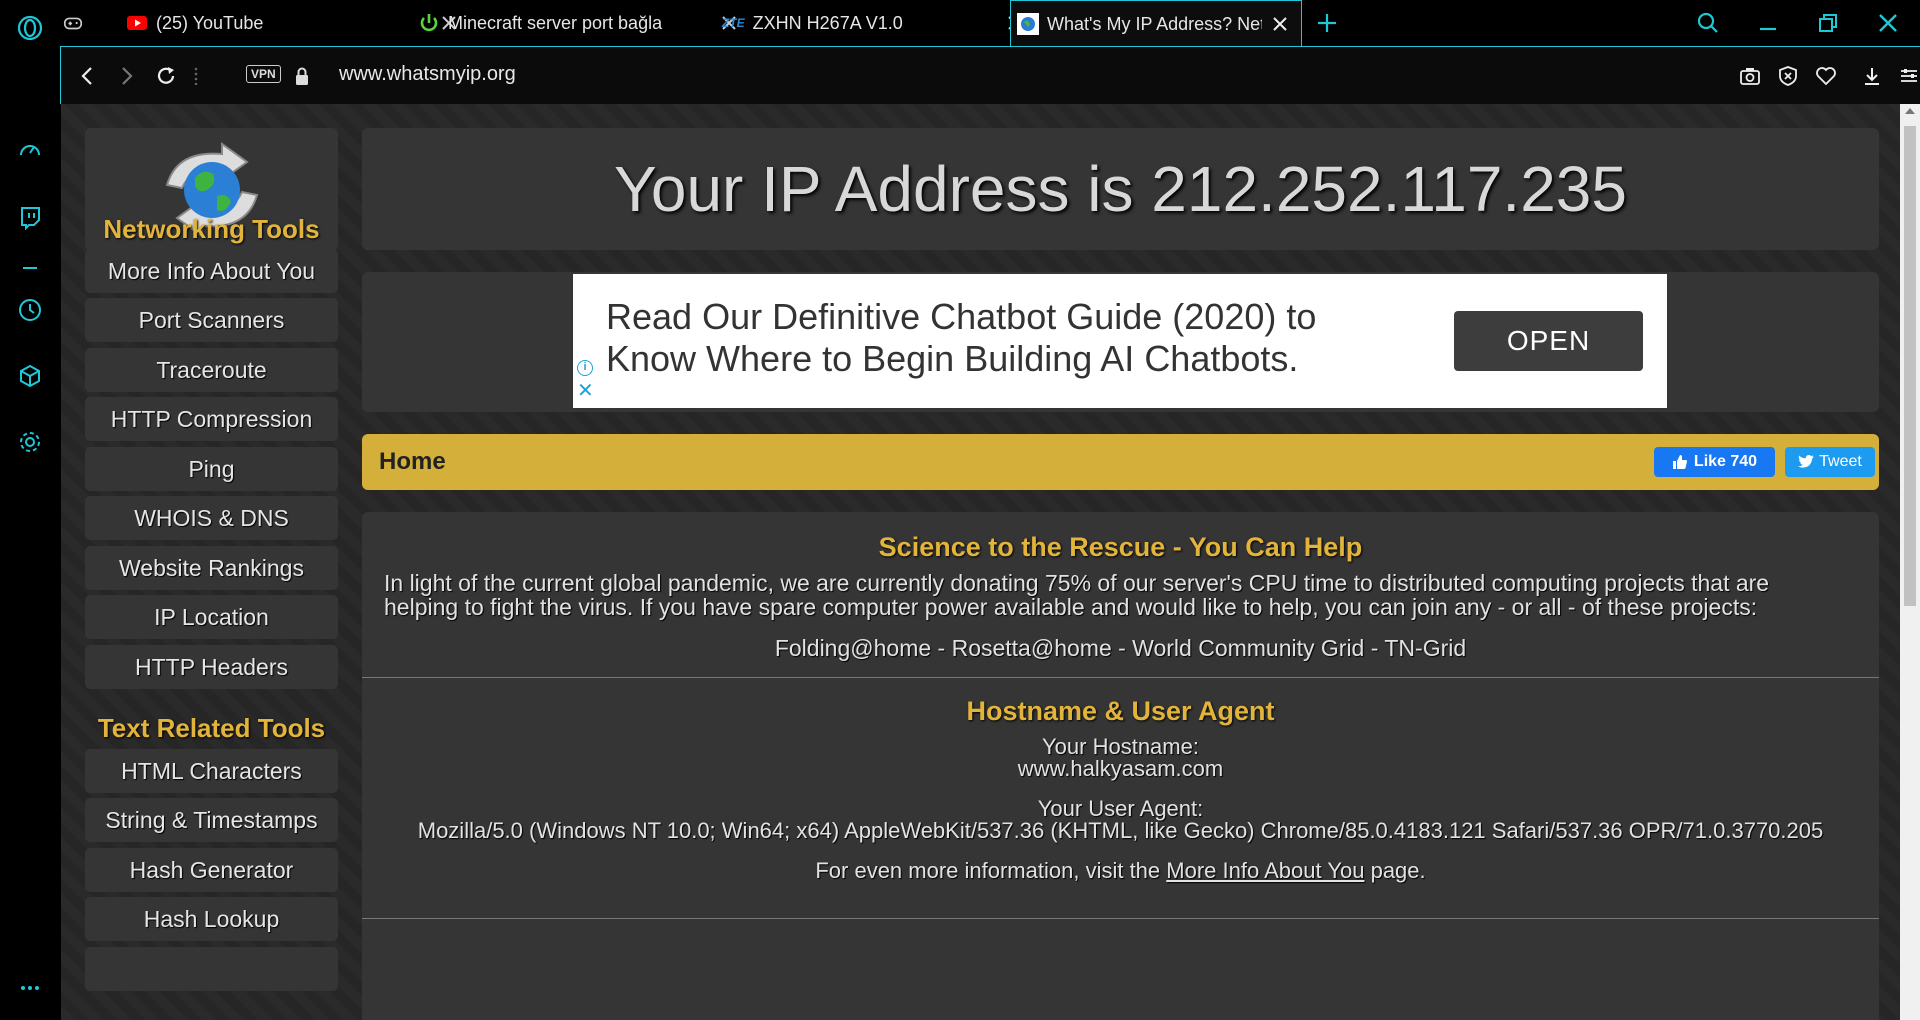 The height and width of the screenshot is (1020, 1920). What do you see at coordinates (1888, 23) in the screenshot?
I see `close-window-icon` at bounding box center [1888, 23].